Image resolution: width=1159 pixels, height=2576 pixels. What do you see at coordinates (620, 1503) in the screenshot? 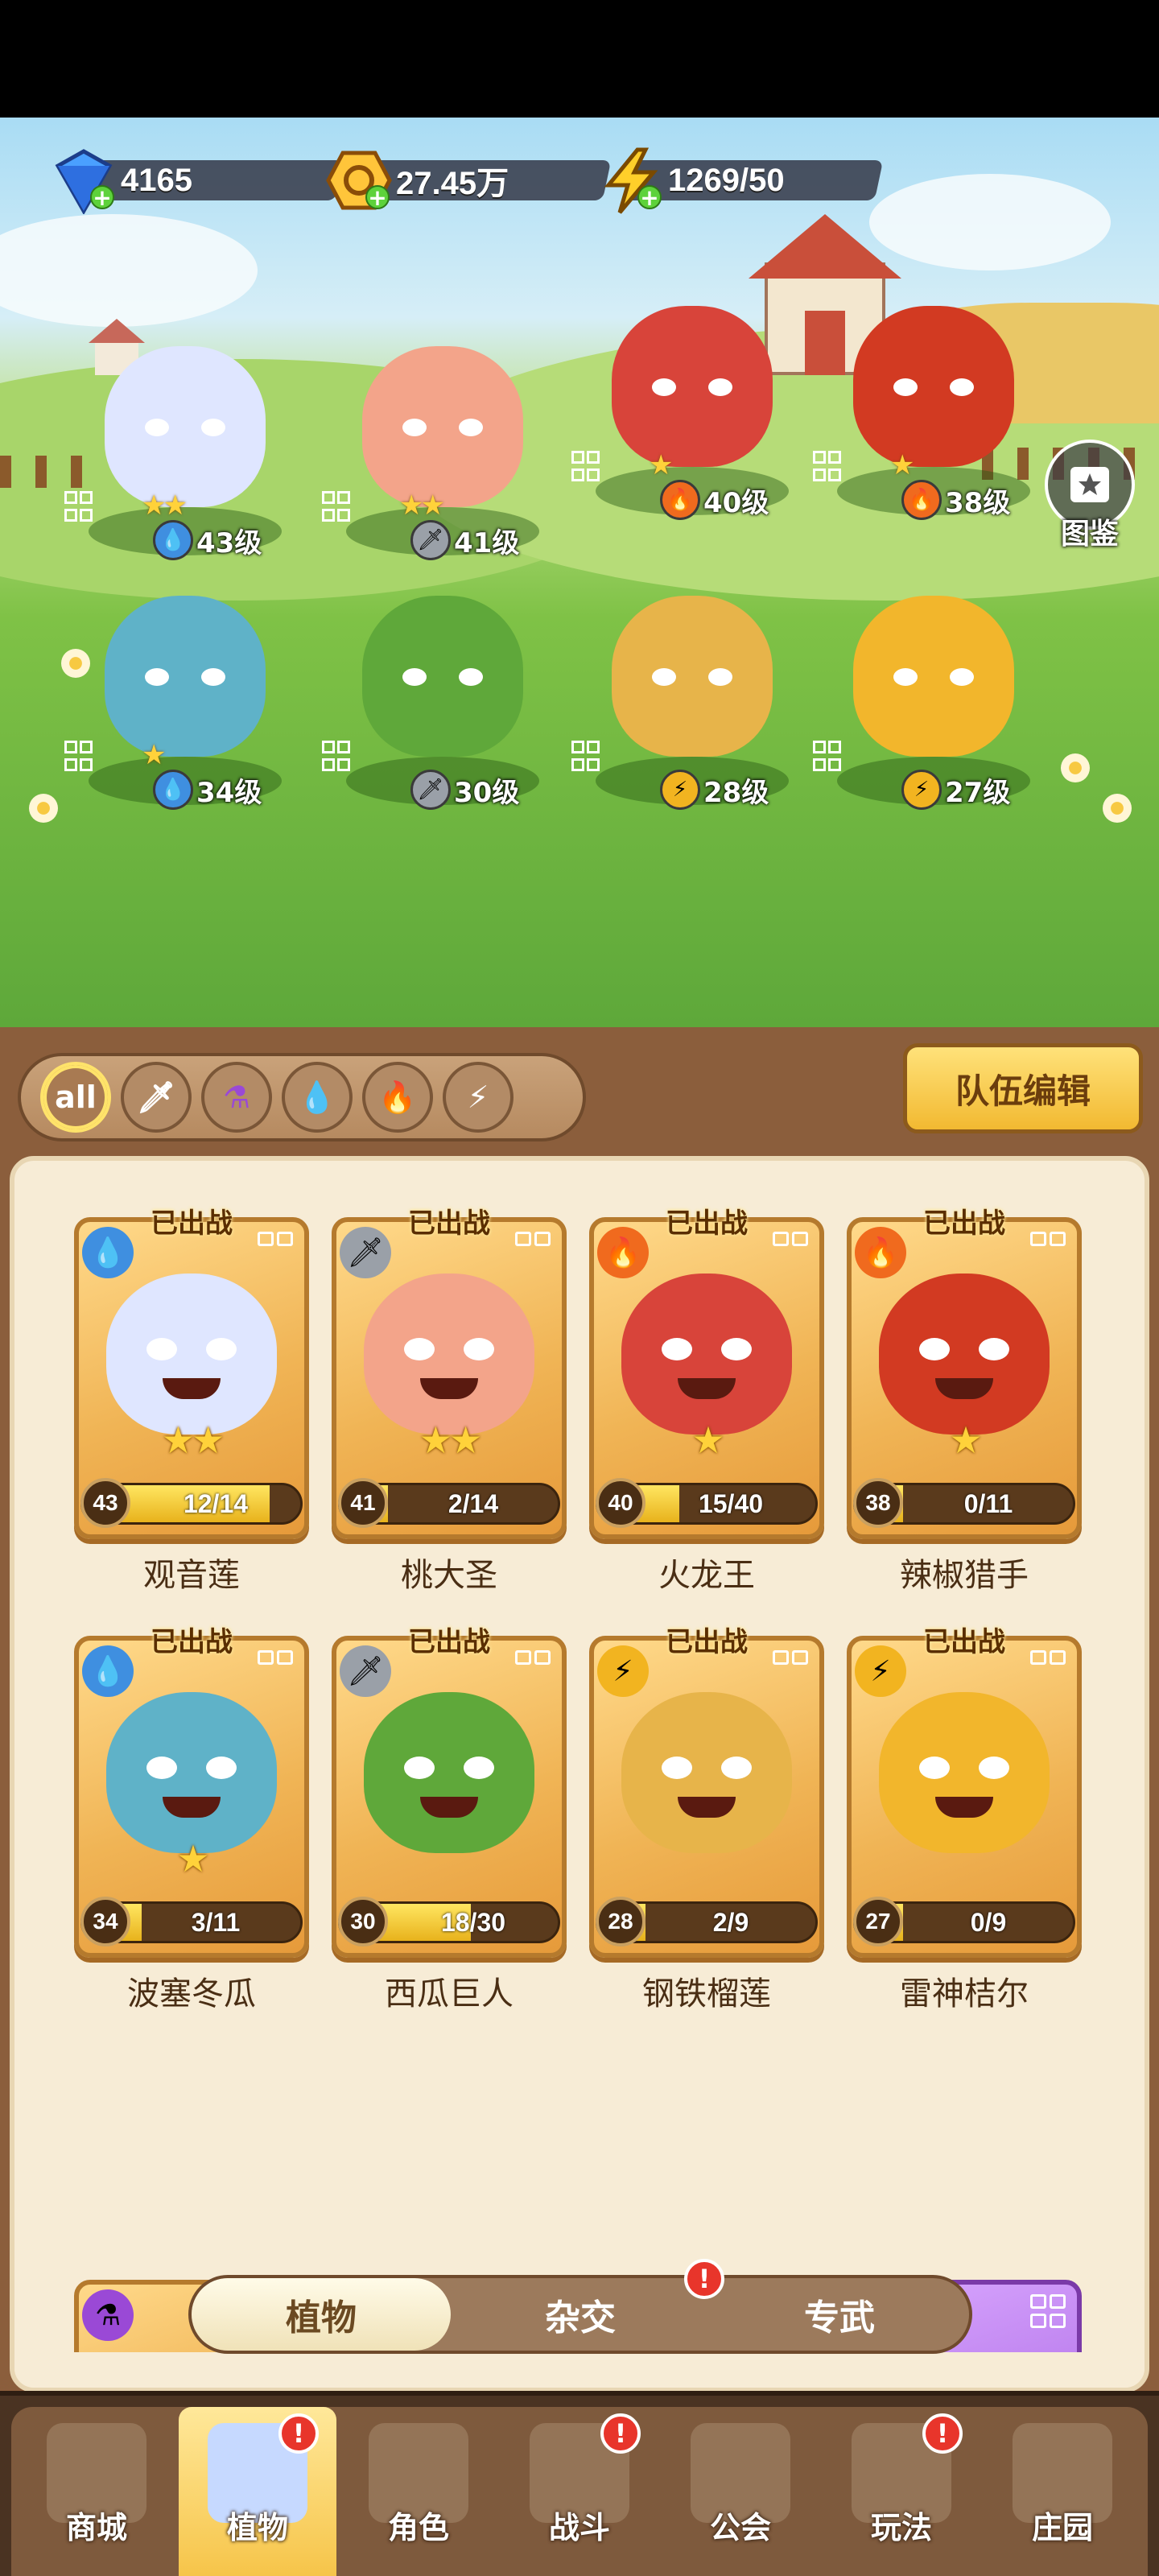
I see `plant-level: 40` at bounding box center [620, 1503].